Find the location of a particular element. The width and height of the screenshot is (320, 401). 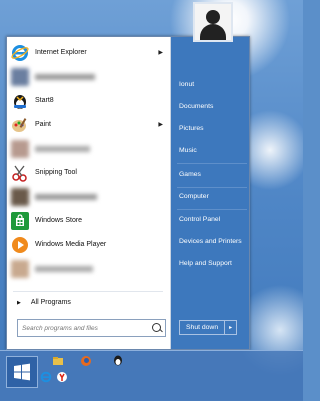

program-windows-media-player: Windows Media Player is located at coordinates (89, 244).